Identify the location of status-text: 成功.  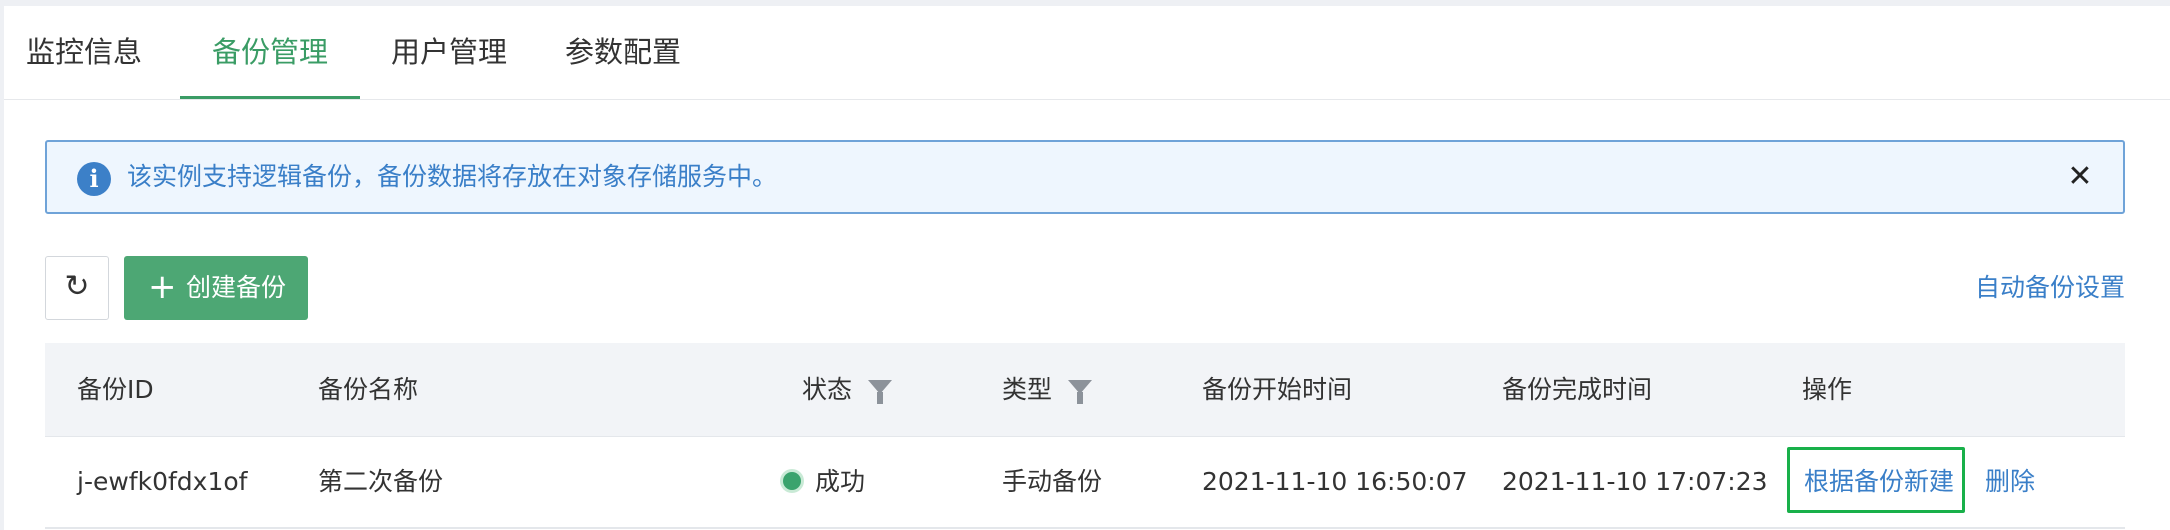
(840, 481).